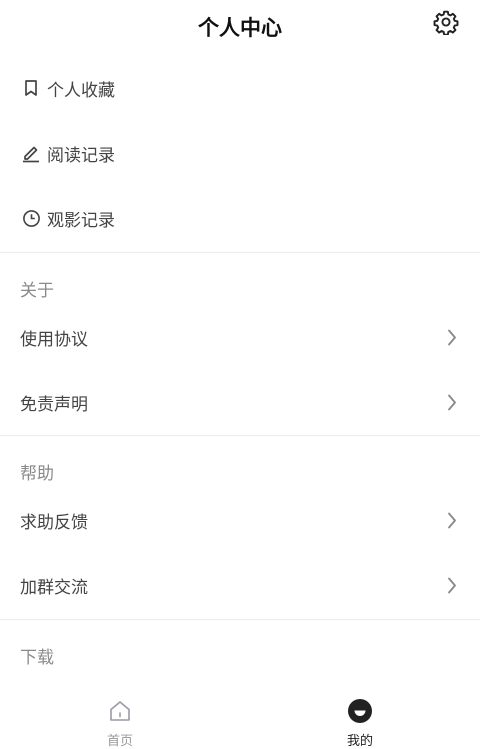 This screenshot has width=480, height=749. I want to click on tab-label: 首页, so click(119, 741).